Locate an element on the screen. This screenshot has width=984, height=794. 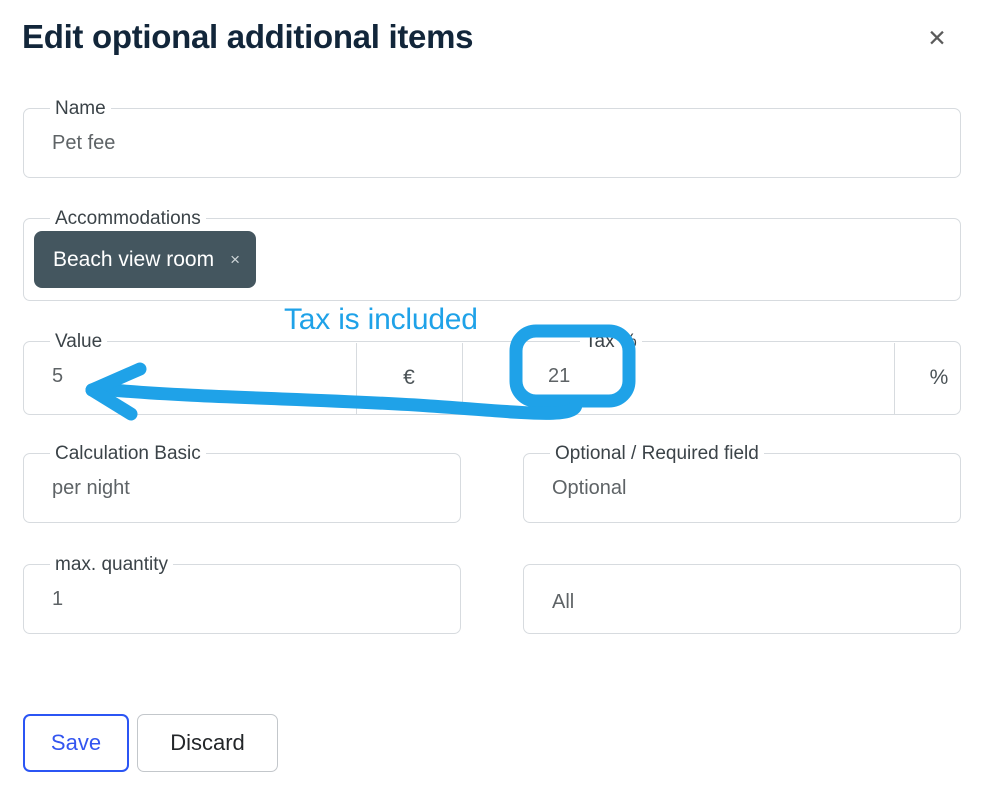
calculation-basic-field-label: Calculation Basic is located at coordinates (128, 454).